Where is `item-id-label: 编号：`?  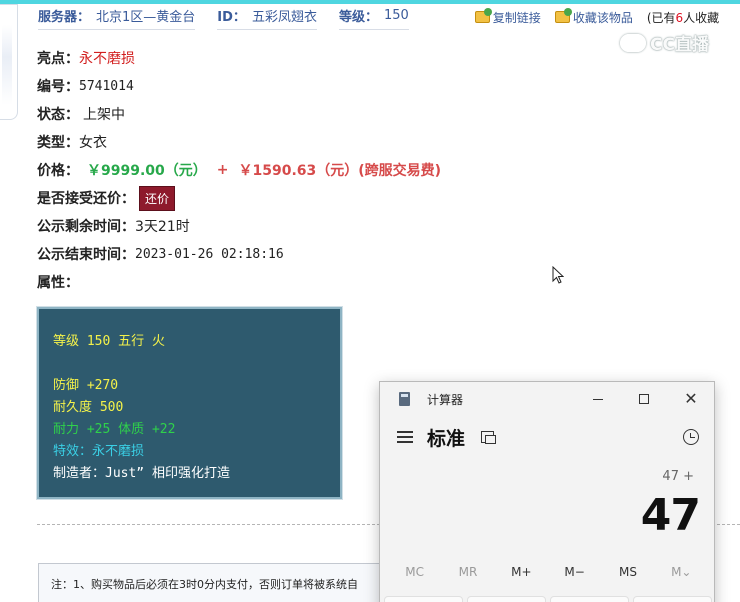
item-id-label: 编号： is located at coordinates (58, 87).